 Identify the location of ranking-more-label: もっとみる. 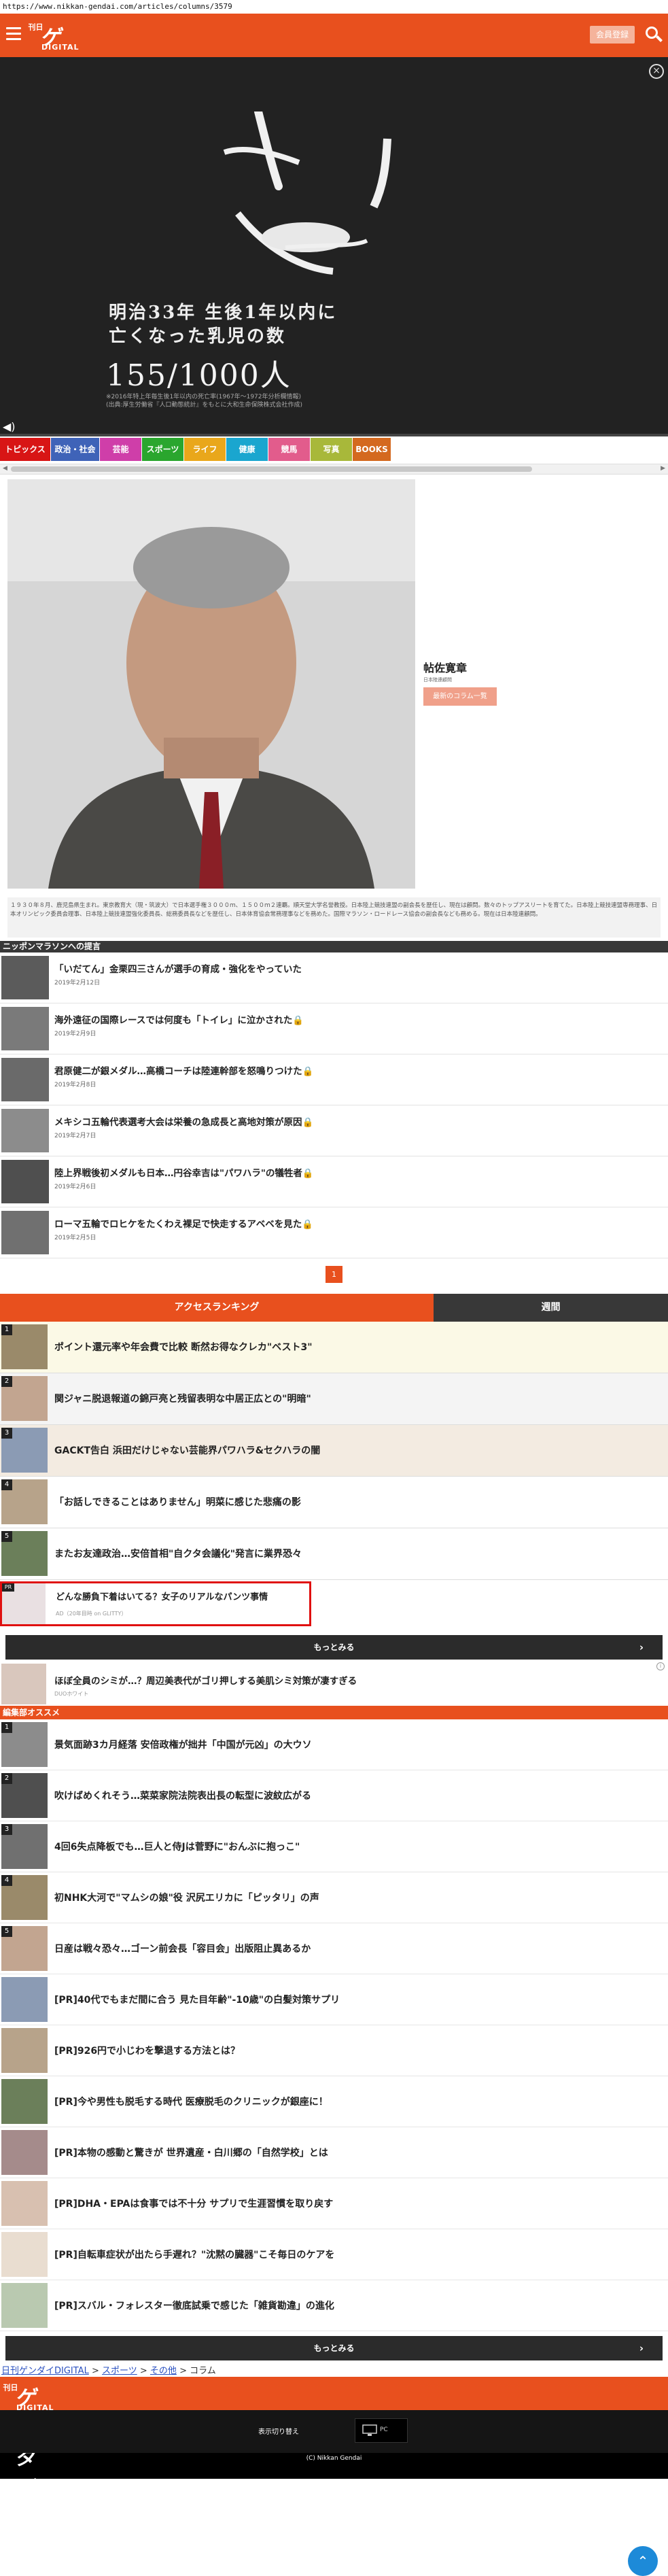
(334, 1647).